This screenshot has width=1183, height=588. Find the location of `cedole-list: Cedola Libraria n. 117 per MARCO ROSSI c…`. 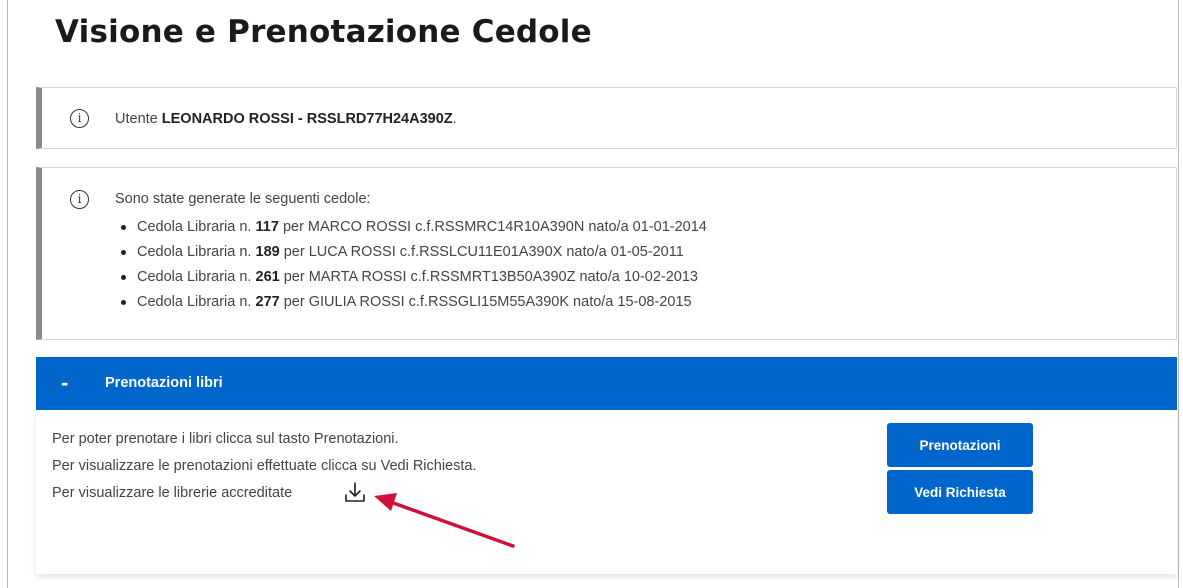

cedole-list: Cedola Libraria n. 117 per MARCO ROSSI c… is located at coordinates (414, 269).